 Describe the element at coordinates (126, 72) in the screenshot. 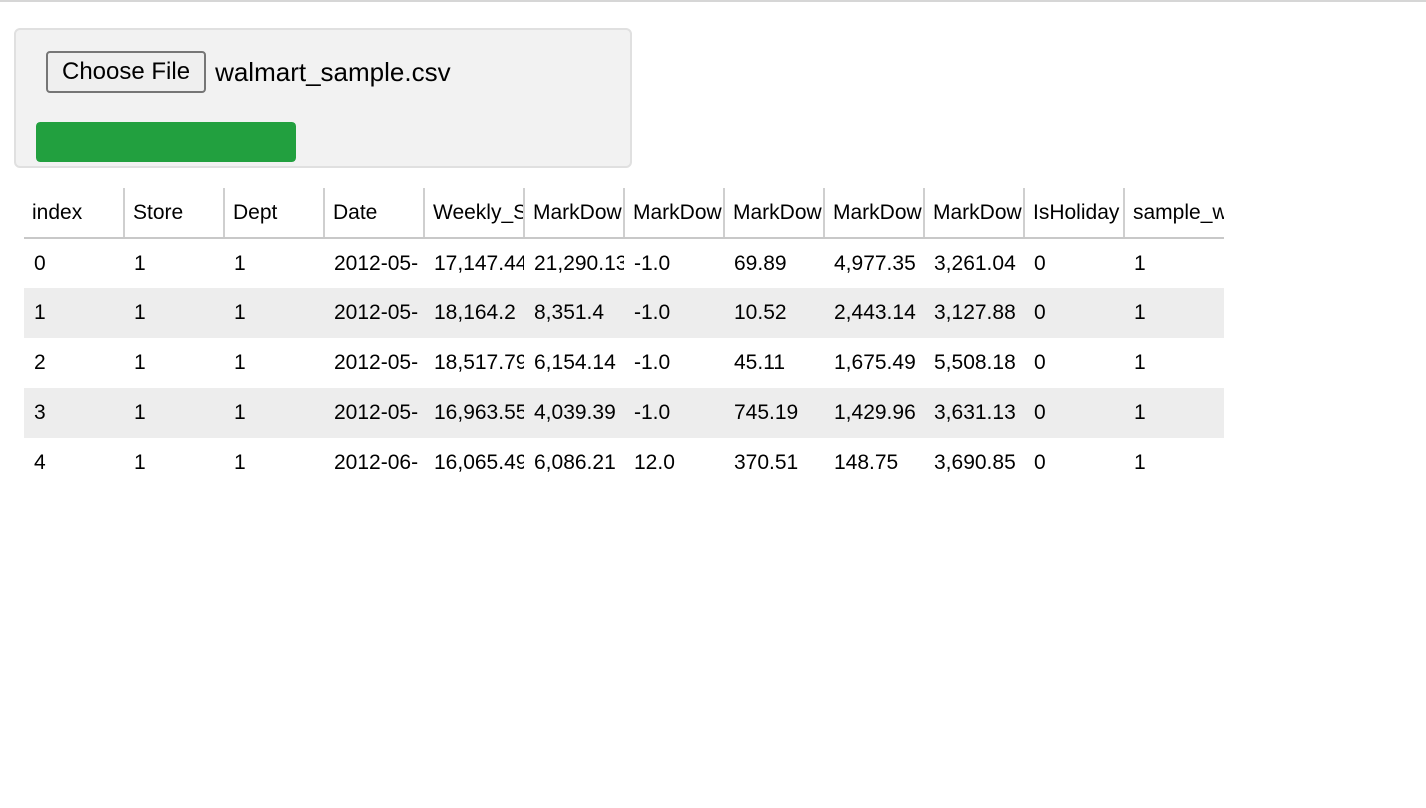

I see `choose-file-button: Choose File` at that location.